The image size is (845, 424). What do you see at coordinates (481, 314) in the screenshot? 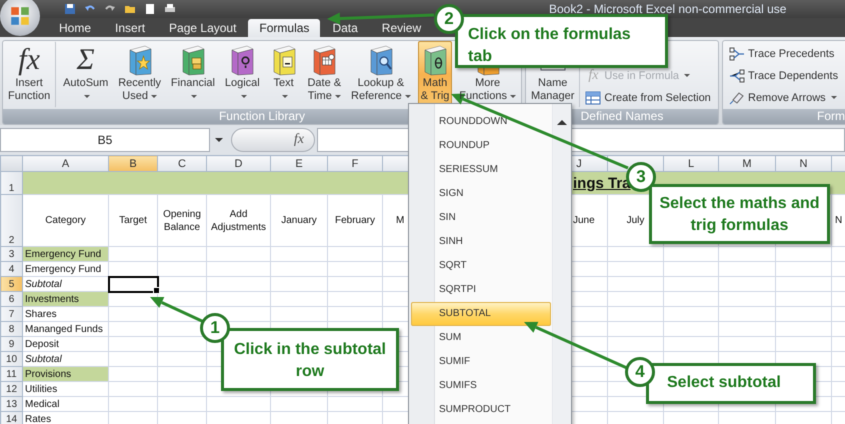
I see `menu-item: SUBTOTAL` at bounding box center [481, 314].